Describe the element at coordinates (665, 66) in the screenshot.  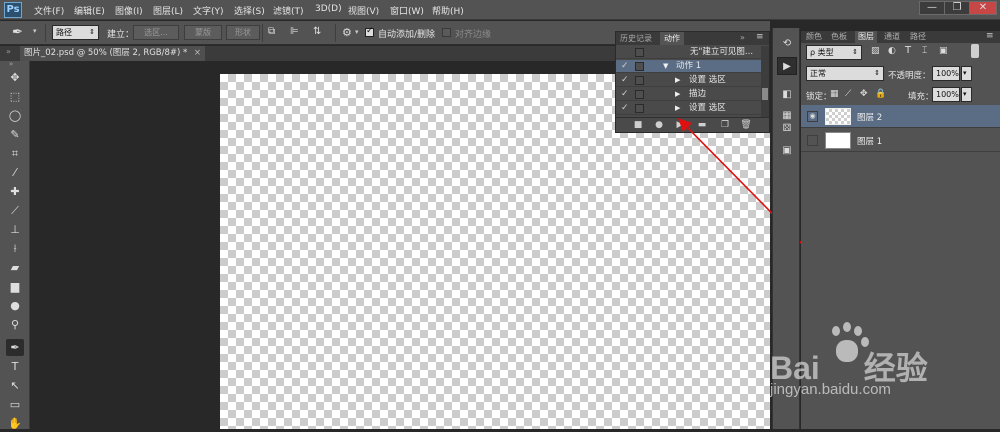
I see `expanded-triangle-icon: ▼` at that location.